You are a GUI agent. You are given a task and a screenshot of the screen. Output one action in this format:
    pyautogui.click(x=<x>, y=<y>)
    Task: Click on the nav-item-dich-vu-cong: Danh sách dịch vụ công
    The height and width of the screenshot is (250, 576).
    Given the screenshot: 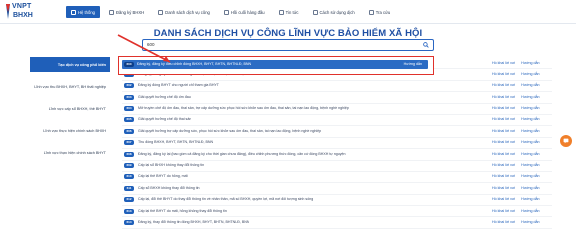 What is the action you would take?
    pyautogui.click(x=184, y=12)
    